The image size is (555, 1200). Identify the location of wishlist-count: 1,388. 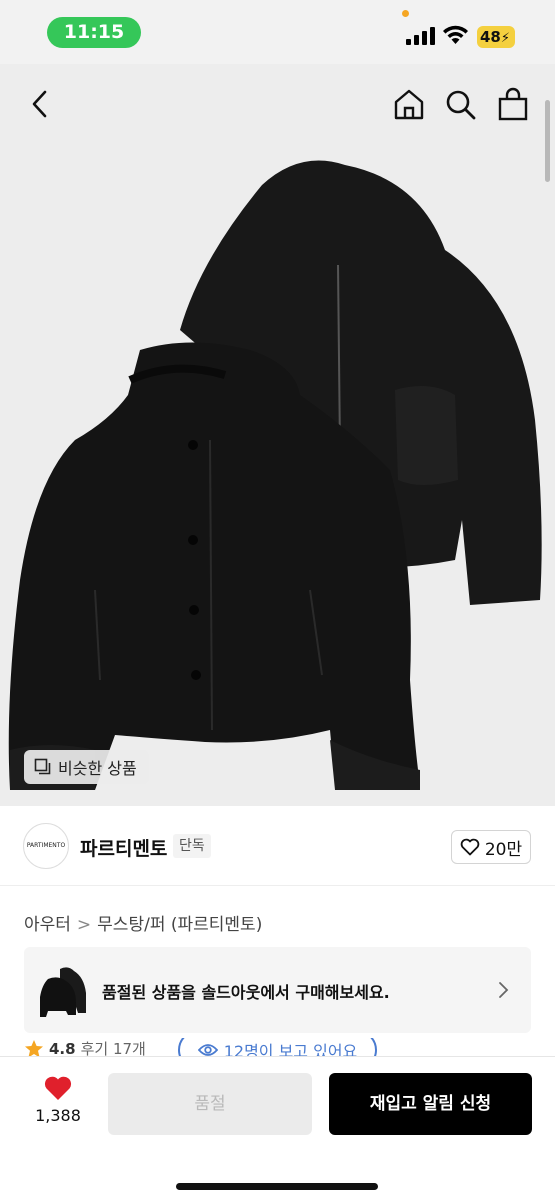
(58, 1115).